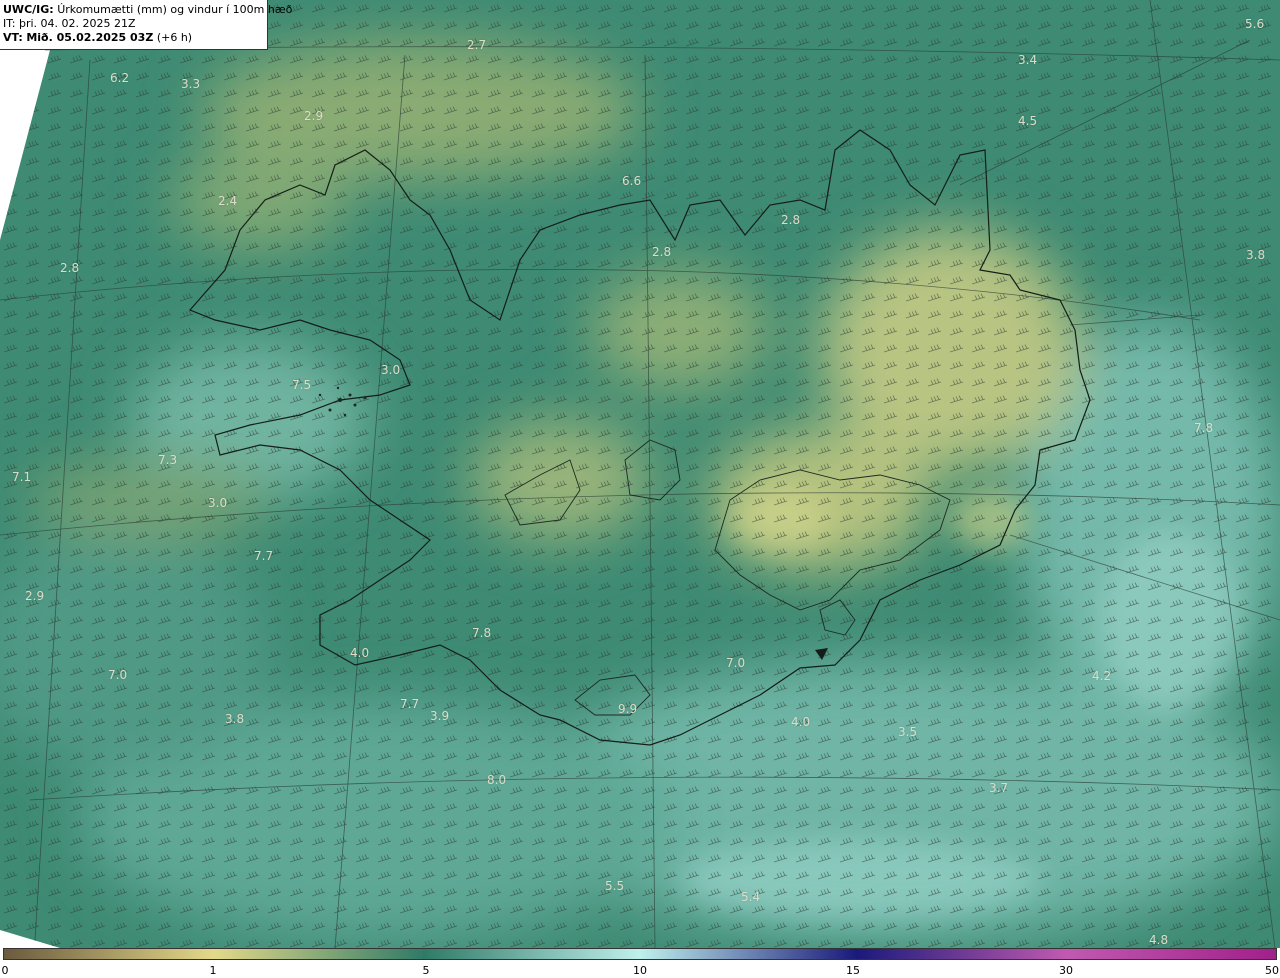 The height and width of the screenshot is (978, 1280). I want to click on product-description: Úrkomumætti (mm) og vindur í 100m hæð, so click(175, 9).